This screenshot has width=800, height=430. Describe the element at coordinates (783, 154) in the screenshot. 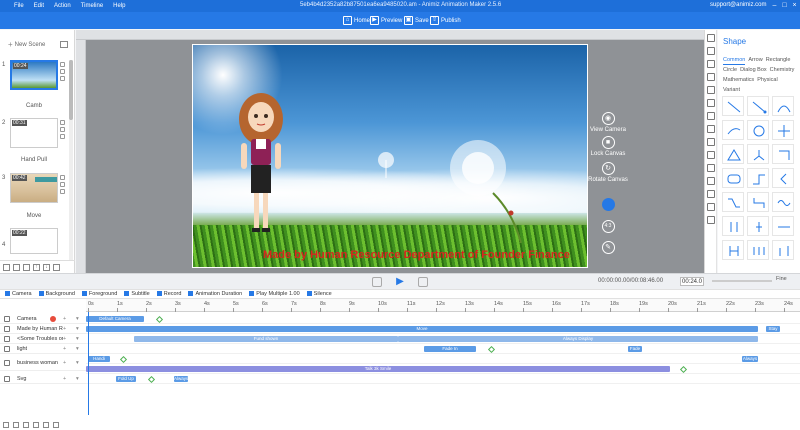

I see `shape-corner` at that location.